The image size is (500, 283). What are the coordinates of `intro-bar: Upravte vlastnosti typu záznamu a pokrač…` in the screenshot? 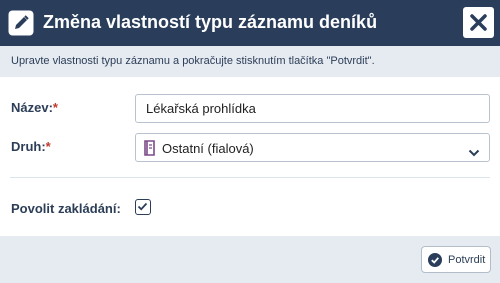 It's located at (250, 61).